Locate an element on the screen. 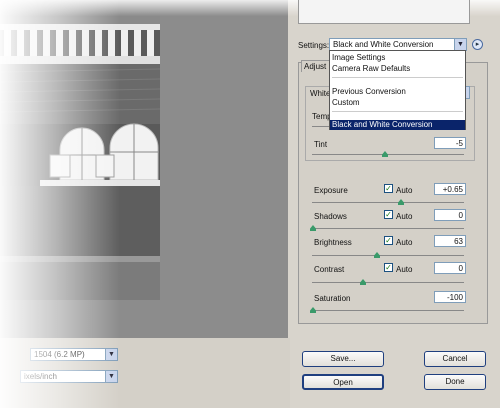 The width and height of the screenshot is (500, 408). brightness-auto-label: Auto is located at coordinates (404, 242).